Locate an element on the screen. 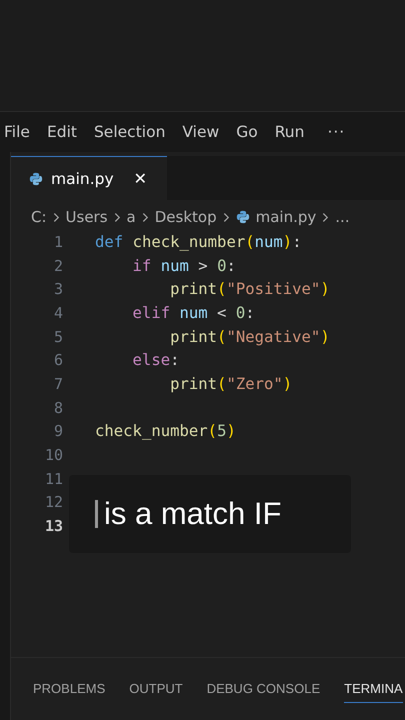  breadcrumb-item: a is located at coordinates (131, 217).